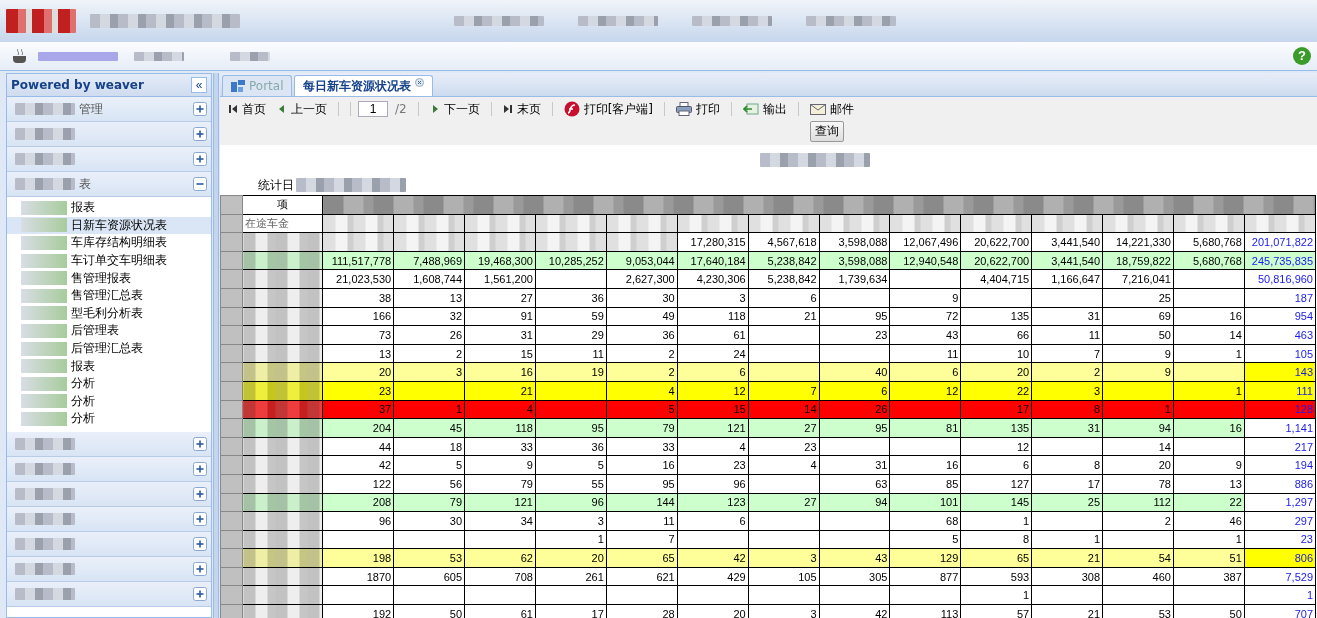 The width and height of the screenshot is (1317, 618). Describe the element at coordinates (827, 131) in the screenshot. I see `query-button: 查询` at that location.